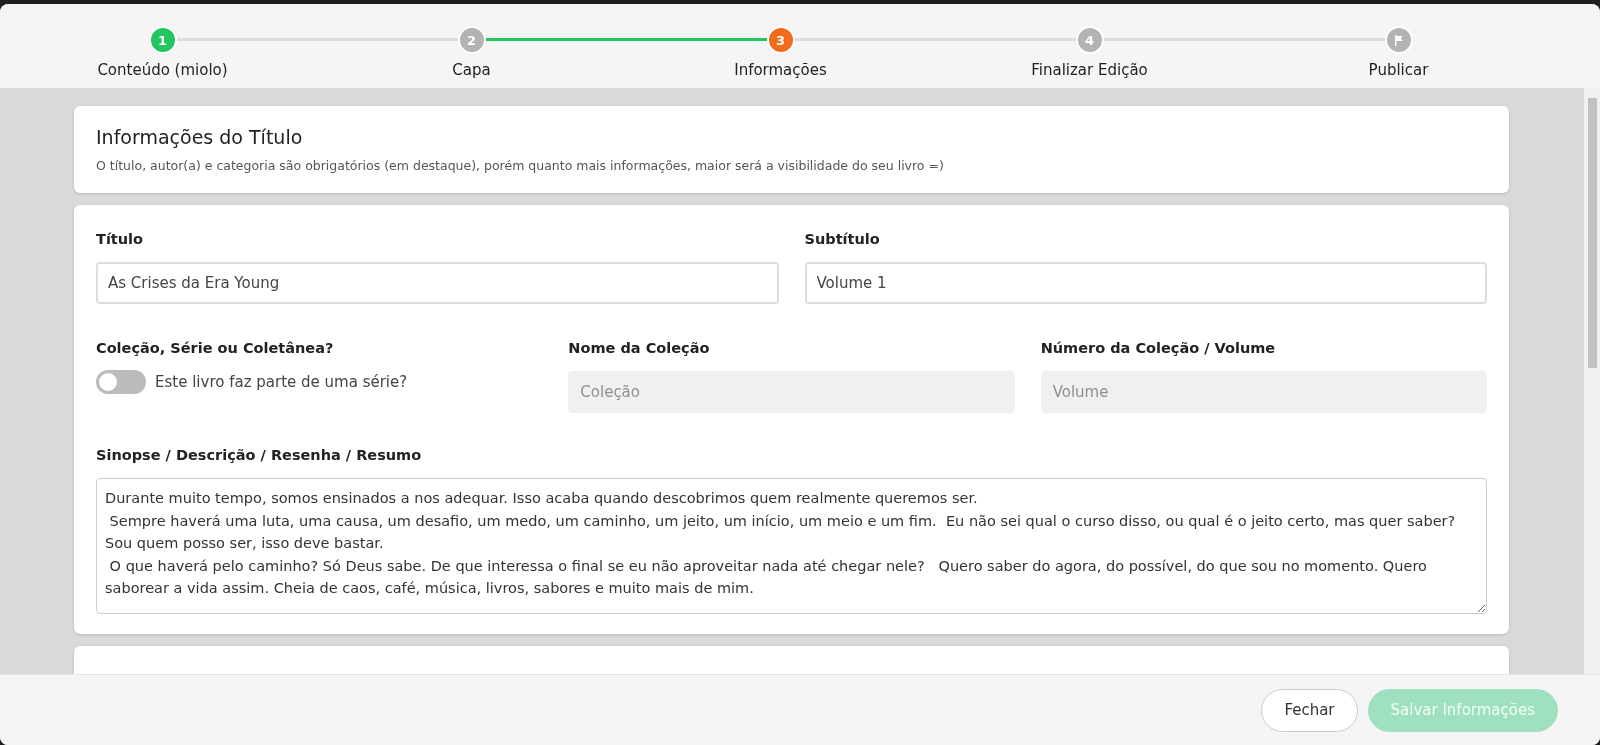  I want to click on section-title: Informações do Título, so click(200, 137).